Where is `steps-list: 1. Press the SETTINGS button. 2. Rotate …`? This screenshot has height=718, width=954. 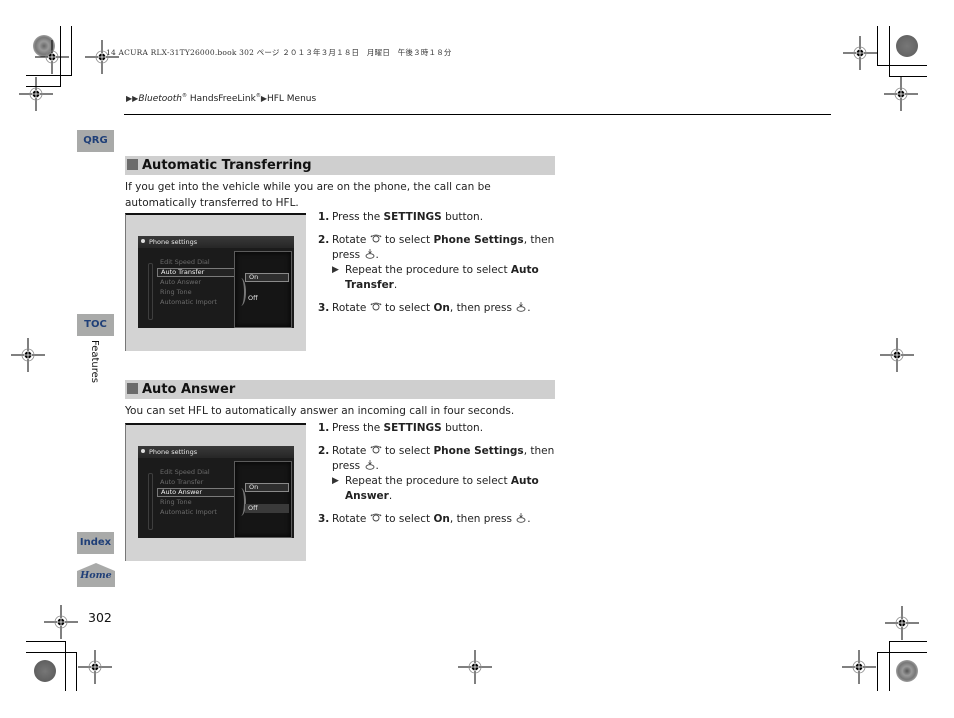
steps-list: 1. Press the SETTINGS button. 2. Rotate … is located at coordinates (438, 267).